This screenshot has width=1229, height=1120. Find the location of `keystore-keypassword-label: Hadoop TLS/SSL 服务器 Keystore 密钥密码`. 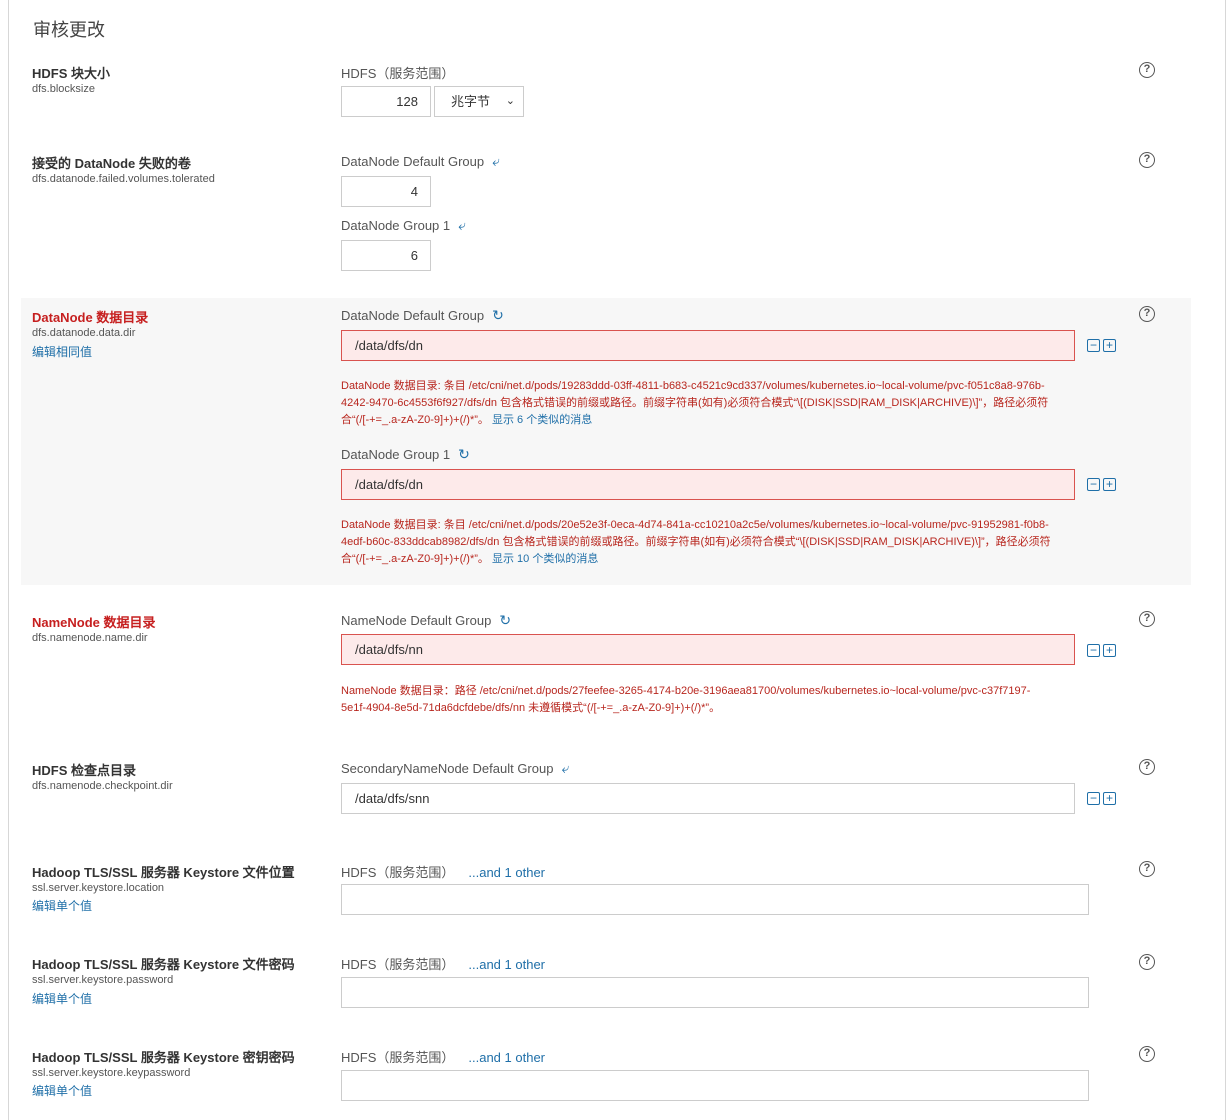

keystore-keypassword-label: Hadoop TLS/SSL 服务器 Keystore 密钥密码 is located at coordinates (163, 1057).